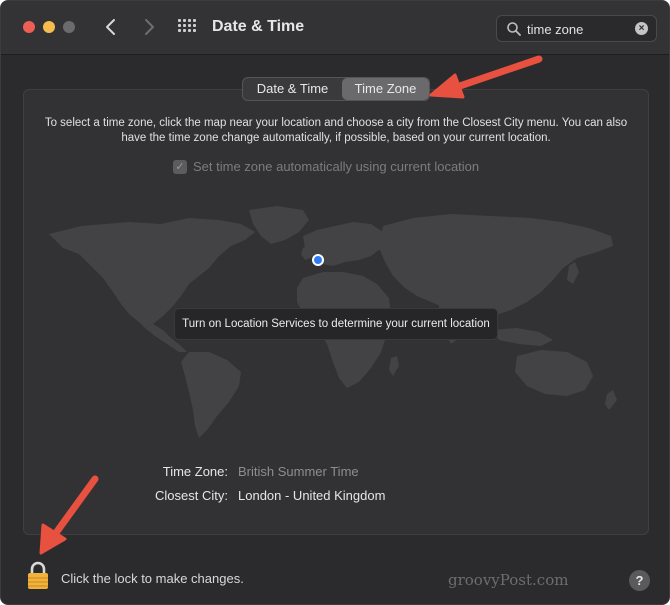 The image size is (670, 605). What do you see at coordinates (641, 28) in the screenshot?
I see `clear-search-icon: ×` at bounding box center [641, 28].